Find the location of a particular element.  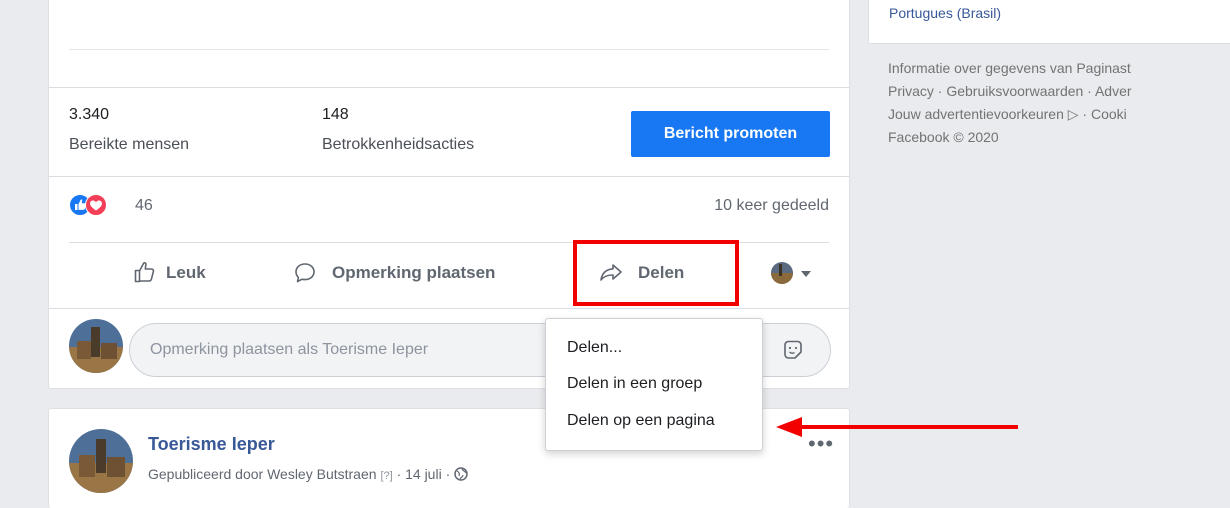

share-count: 10 keer gedeeld is located at coordinates (771, 206).